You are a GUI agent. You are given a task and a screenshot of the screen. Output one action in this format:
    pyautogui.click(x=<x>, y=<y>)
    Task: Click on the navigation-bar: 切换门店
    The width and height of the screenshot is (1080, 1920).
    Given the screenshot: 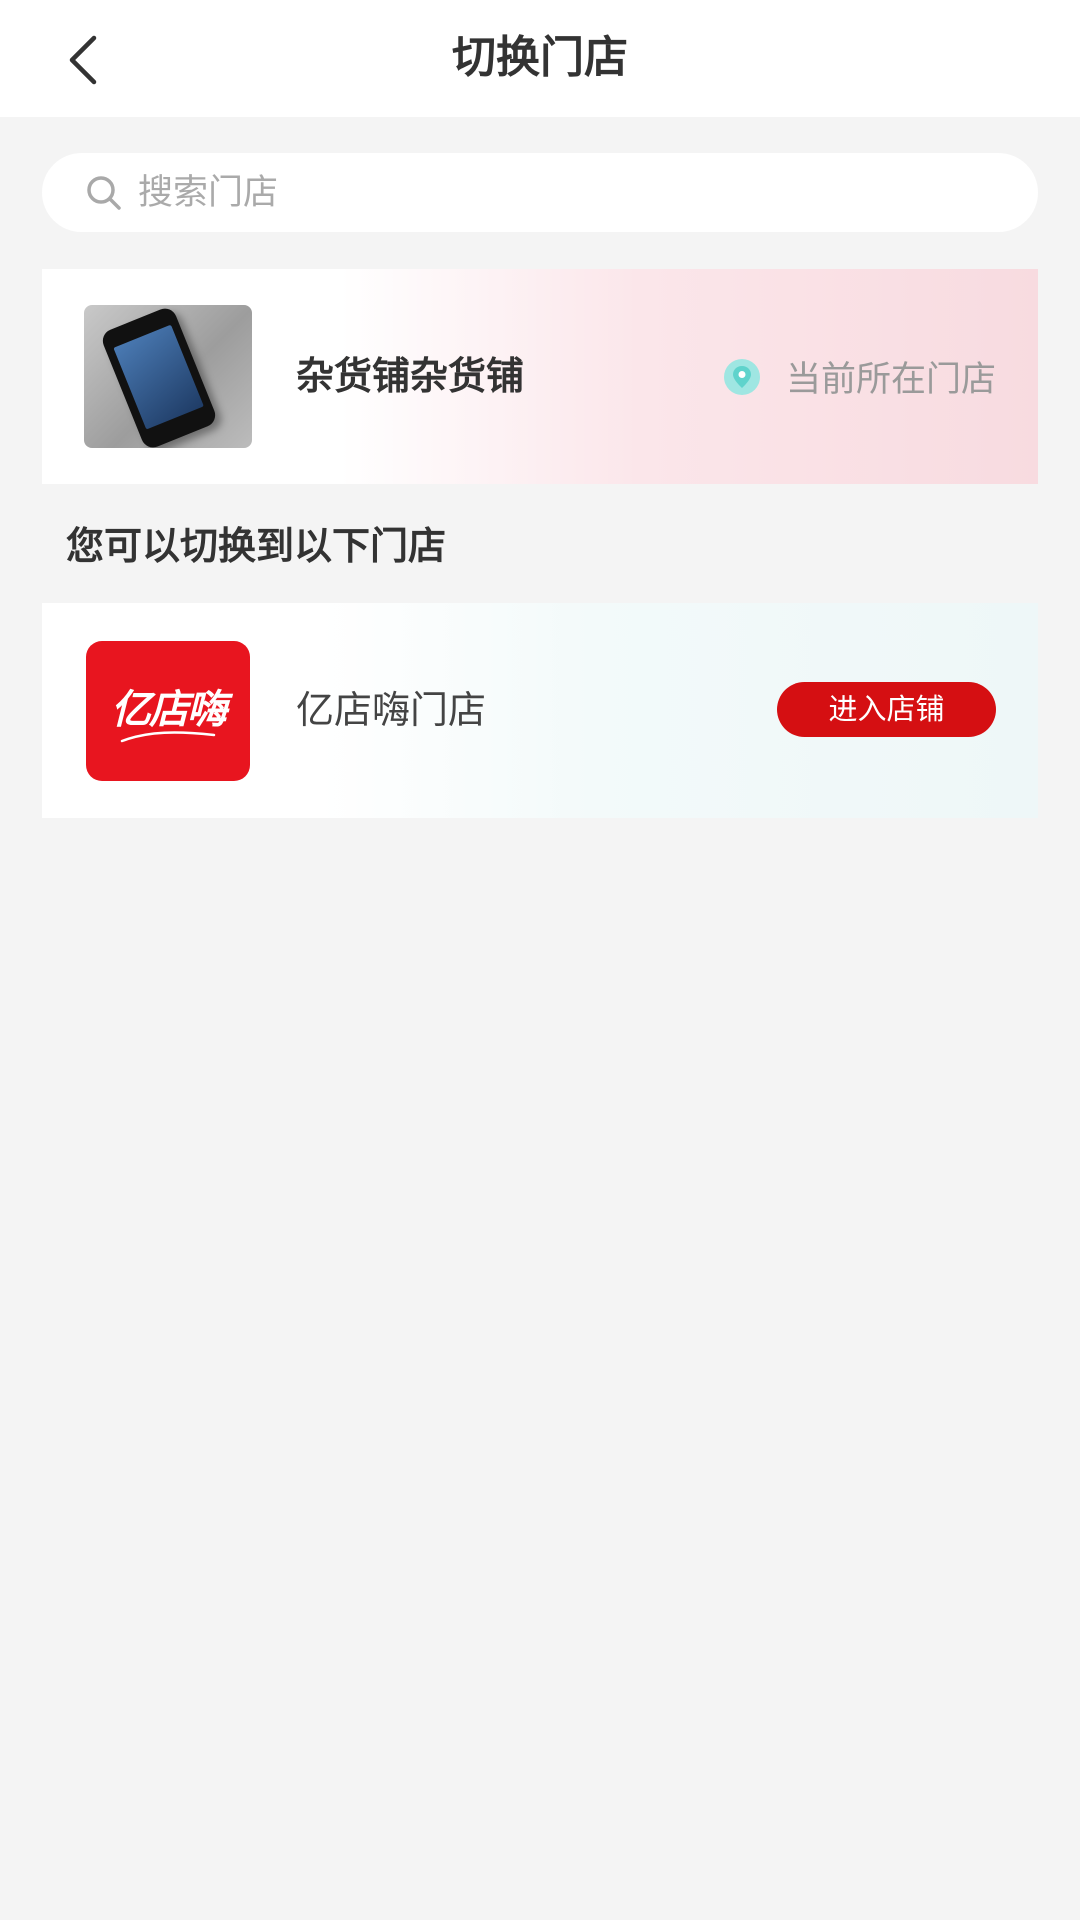 What is the action you would take?
    pyautogui.click(x=540, y=58)
    